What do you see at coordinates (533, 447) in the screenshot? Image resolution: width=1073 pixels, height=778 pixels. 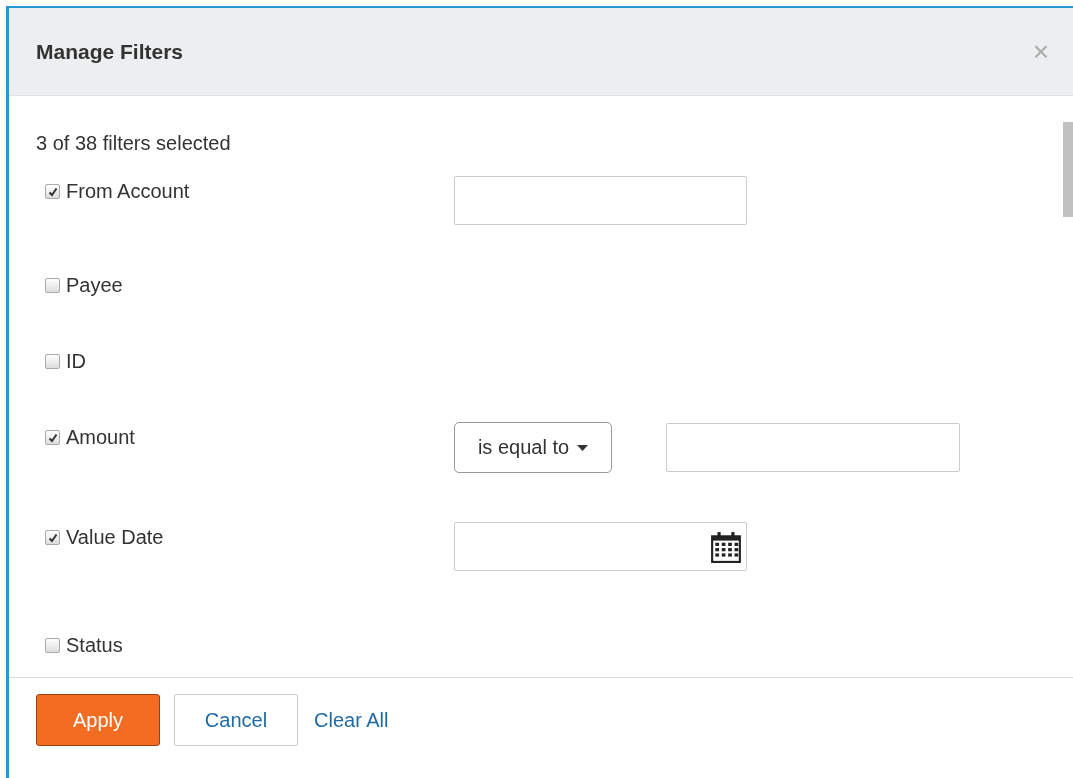 I see `operator-dropdown: is equal to` at bounding box center [533, 447].